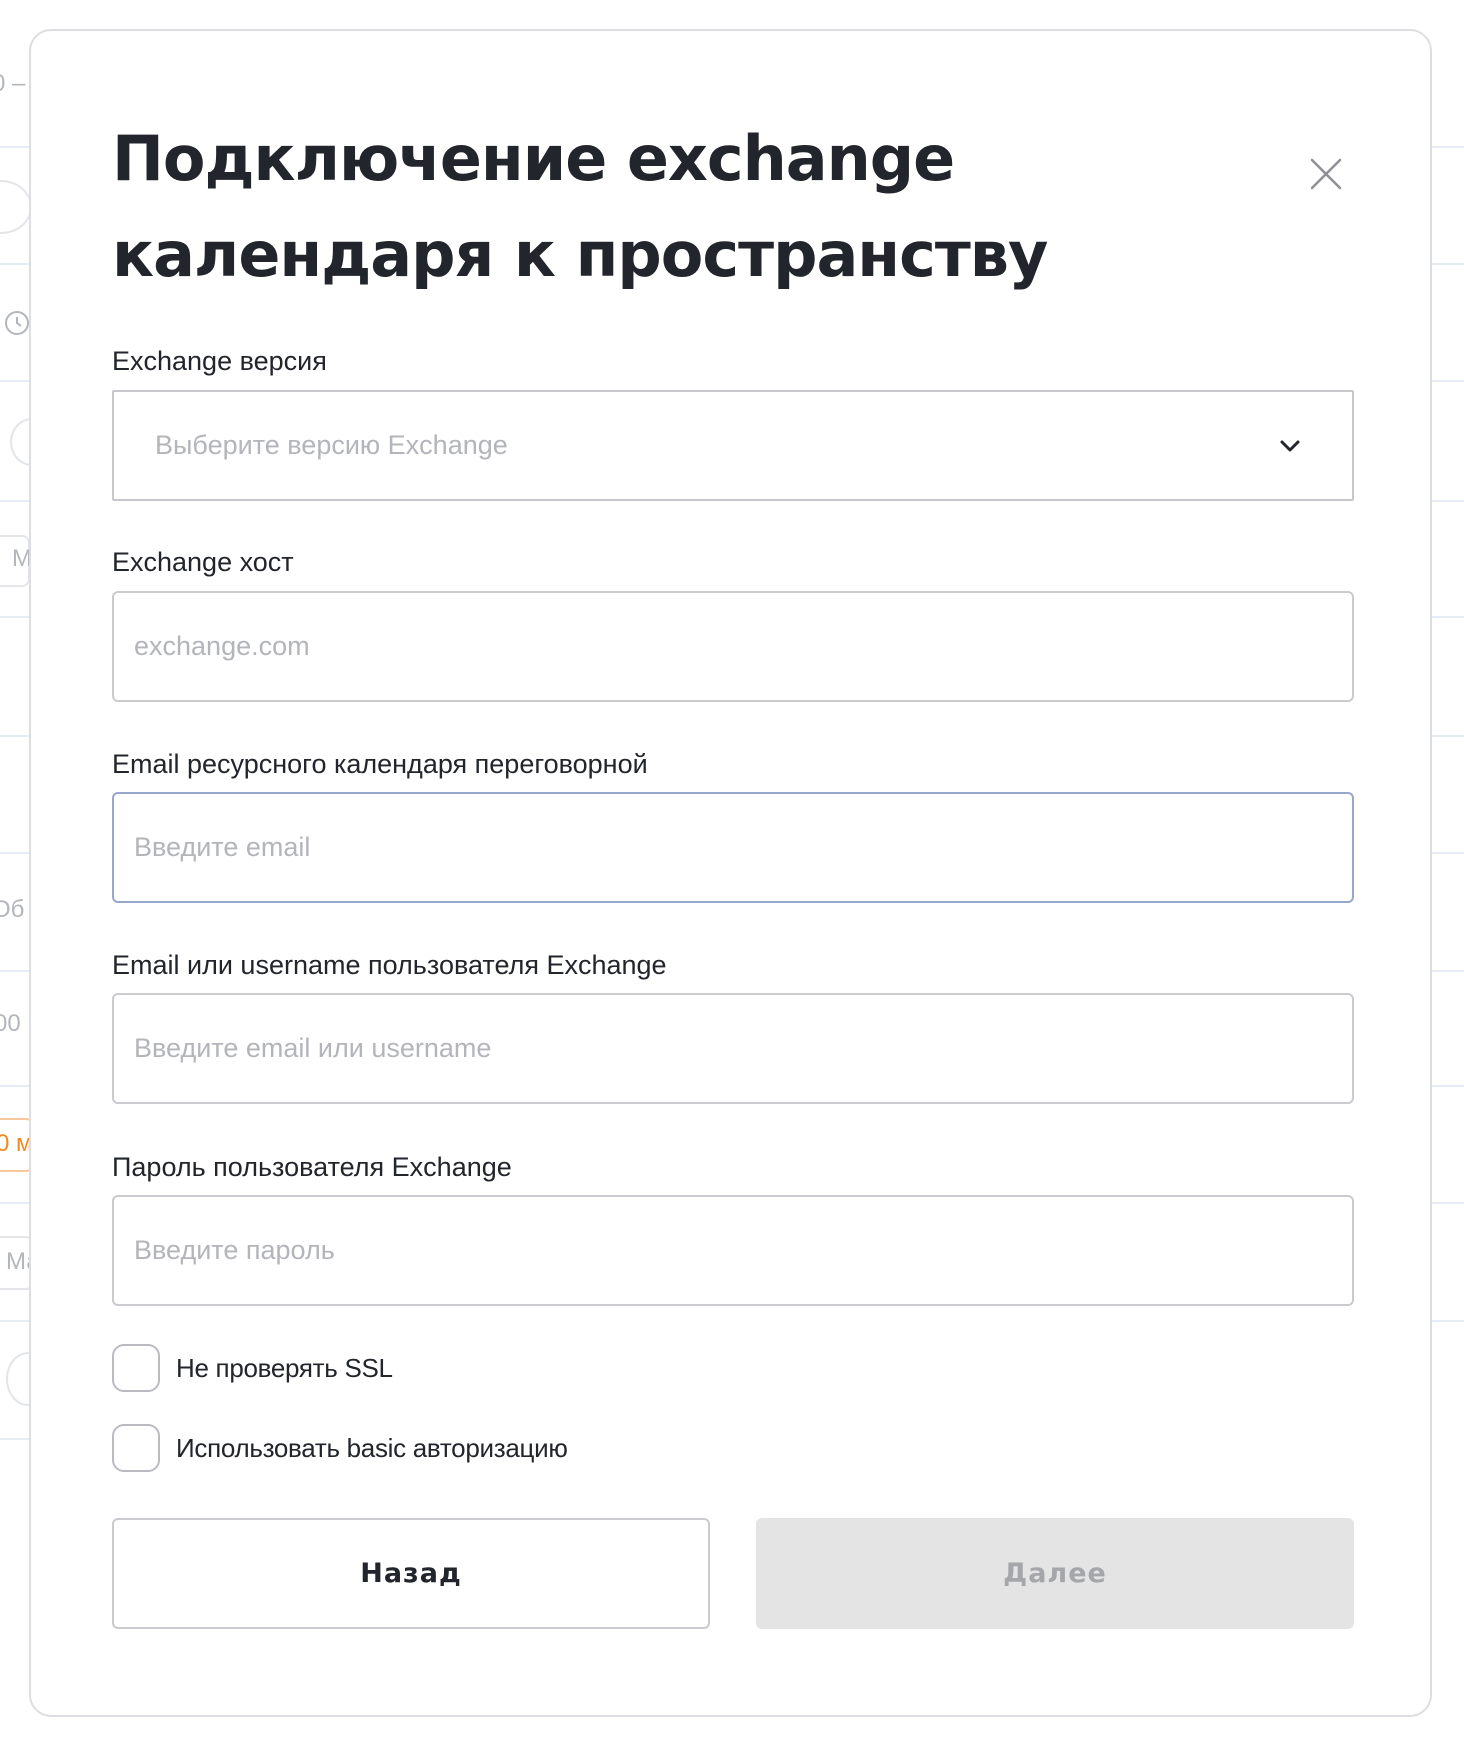 Image resolution: width=1464 pixels, height=1748 pixels. What do you see at coordinates (331, 445) in the screenshot?
I see `version-select-placeholder: Выберите версию Exchange` at bounding box center [331, 445].